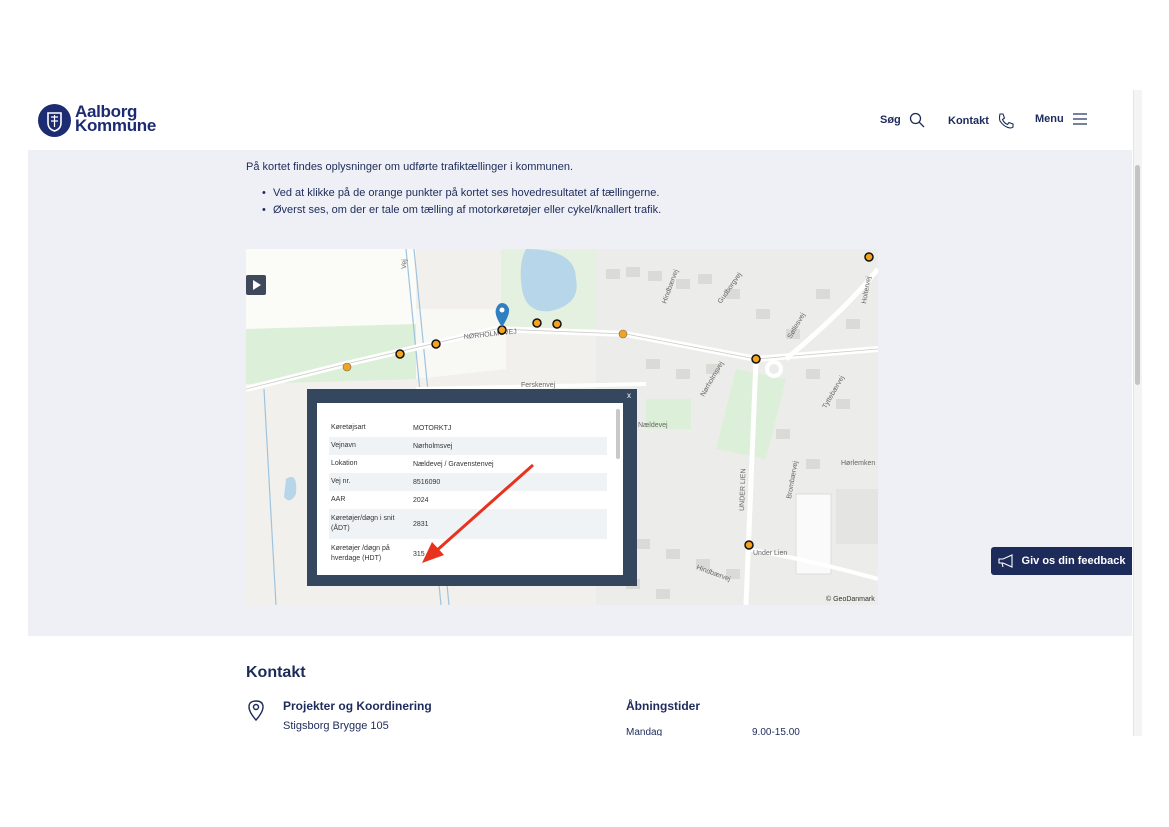 The height and width of the screenshot is (827, 1169). What do you see at coordinates (663, 706) in the screenshot?
I see `opening-hours-heading: Åbningstider` at bounding box center [663, 706].